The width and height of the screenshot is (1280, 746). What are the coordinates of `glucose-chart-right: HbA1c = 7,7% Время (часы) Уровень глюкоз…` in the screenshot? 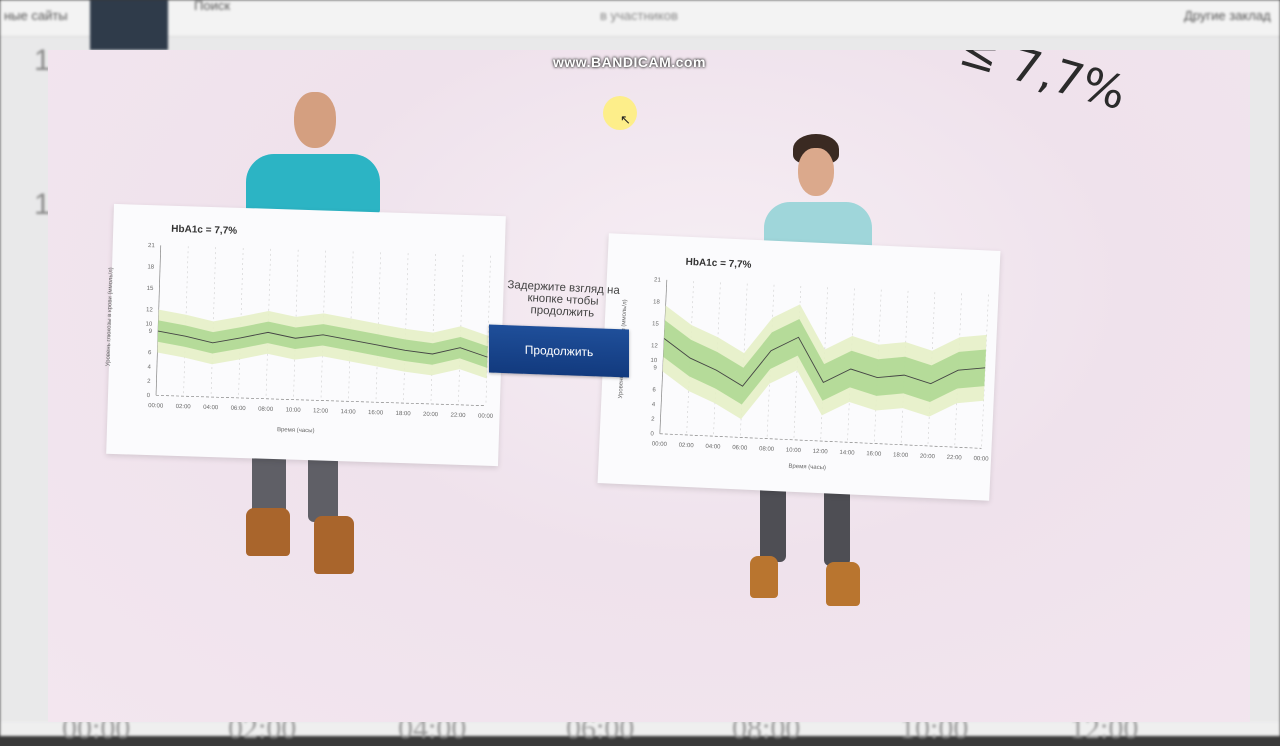 It's located at (799, 367).